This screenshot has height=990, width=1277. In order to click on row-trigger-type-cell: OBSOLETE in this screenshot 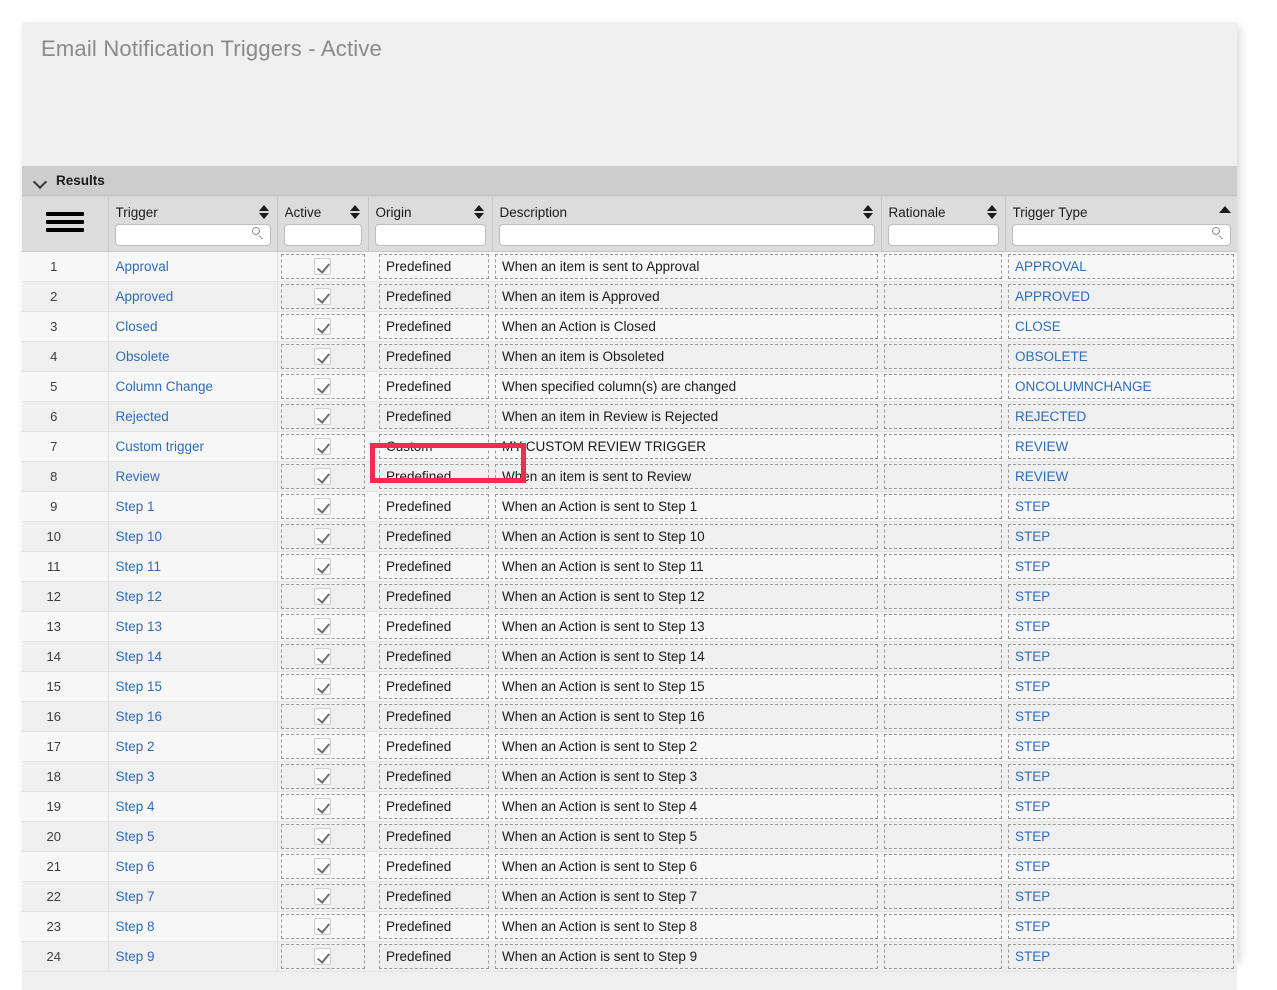, I will do `click(1121, 356)`.